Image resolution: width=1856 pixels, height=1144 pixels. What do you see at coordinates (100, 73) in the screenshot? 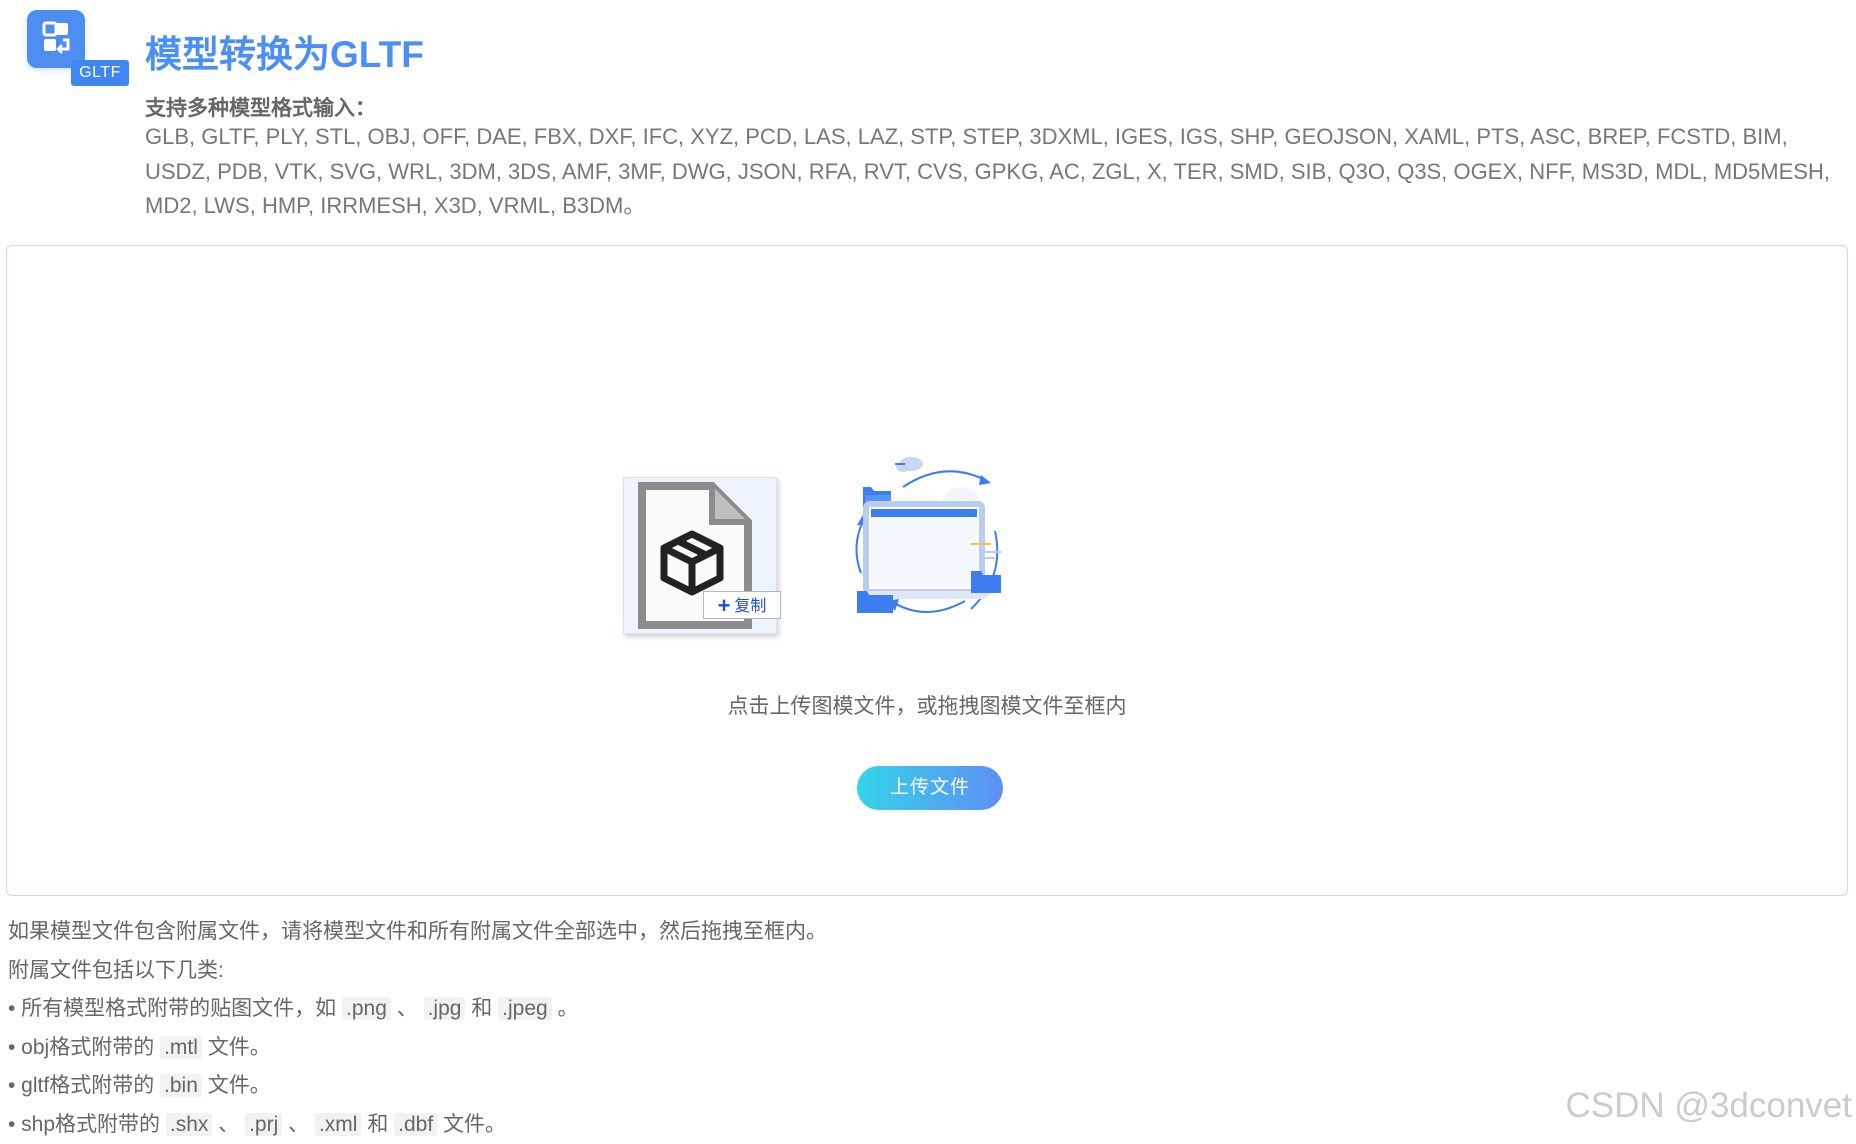
I see `logo-format-tag: GLTF` at bounding box center [100, 73].